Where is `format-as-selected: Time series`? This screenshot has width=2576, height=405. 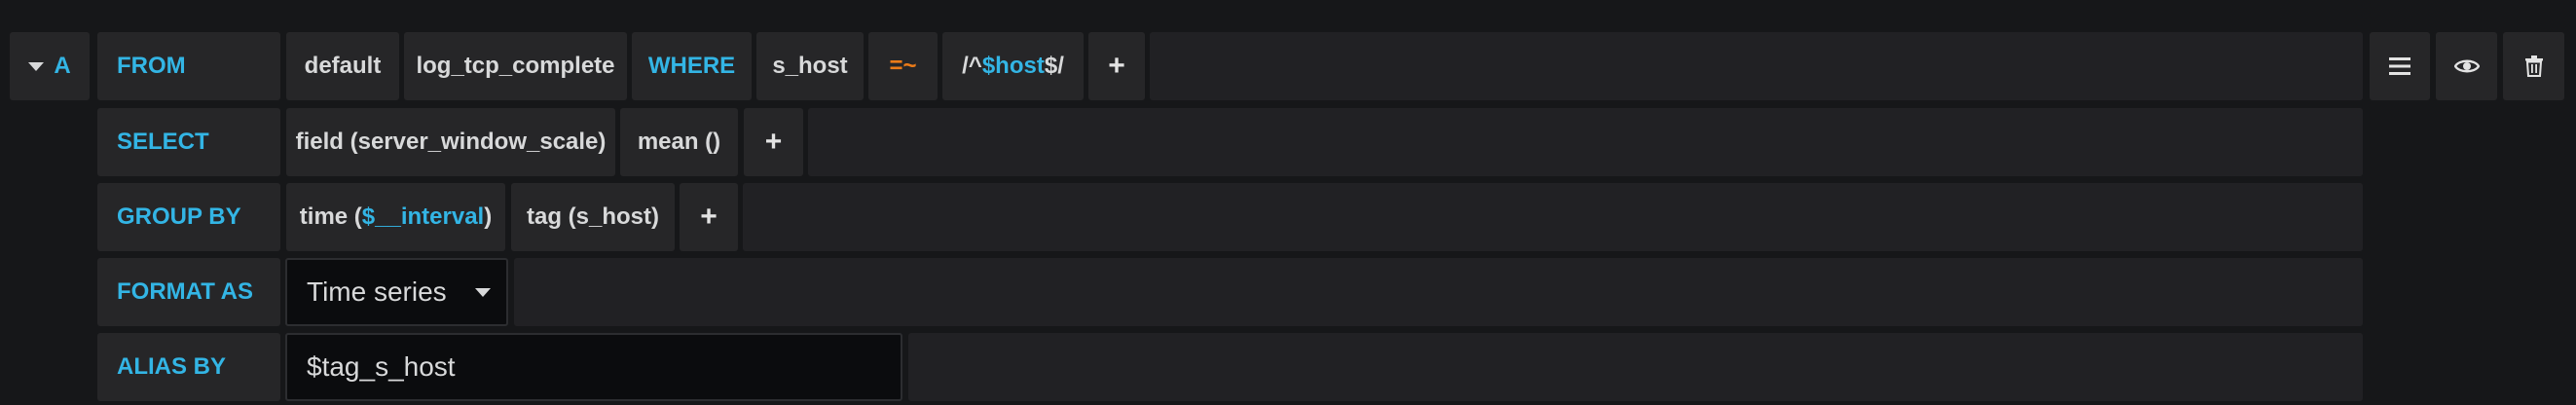 format-as-selected: Time series is located at coordinates (377, 292).